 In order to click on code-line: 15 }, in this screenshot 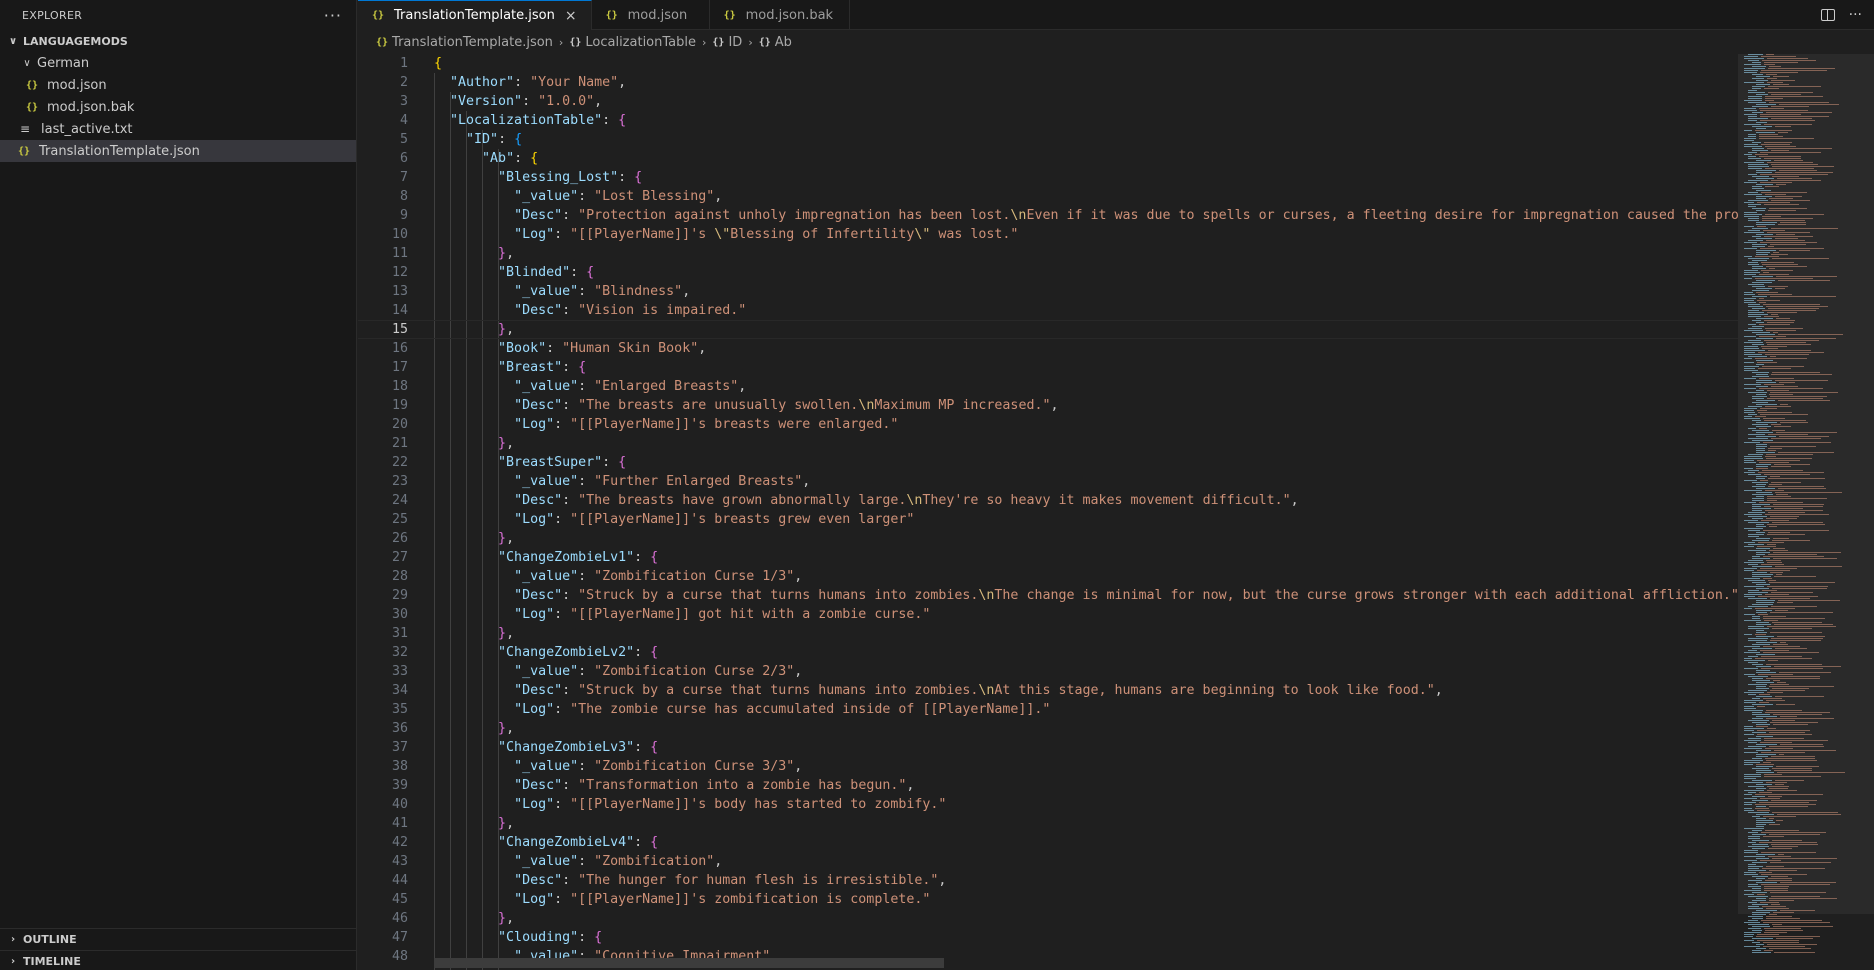, I will do `click(1048, 329)`.